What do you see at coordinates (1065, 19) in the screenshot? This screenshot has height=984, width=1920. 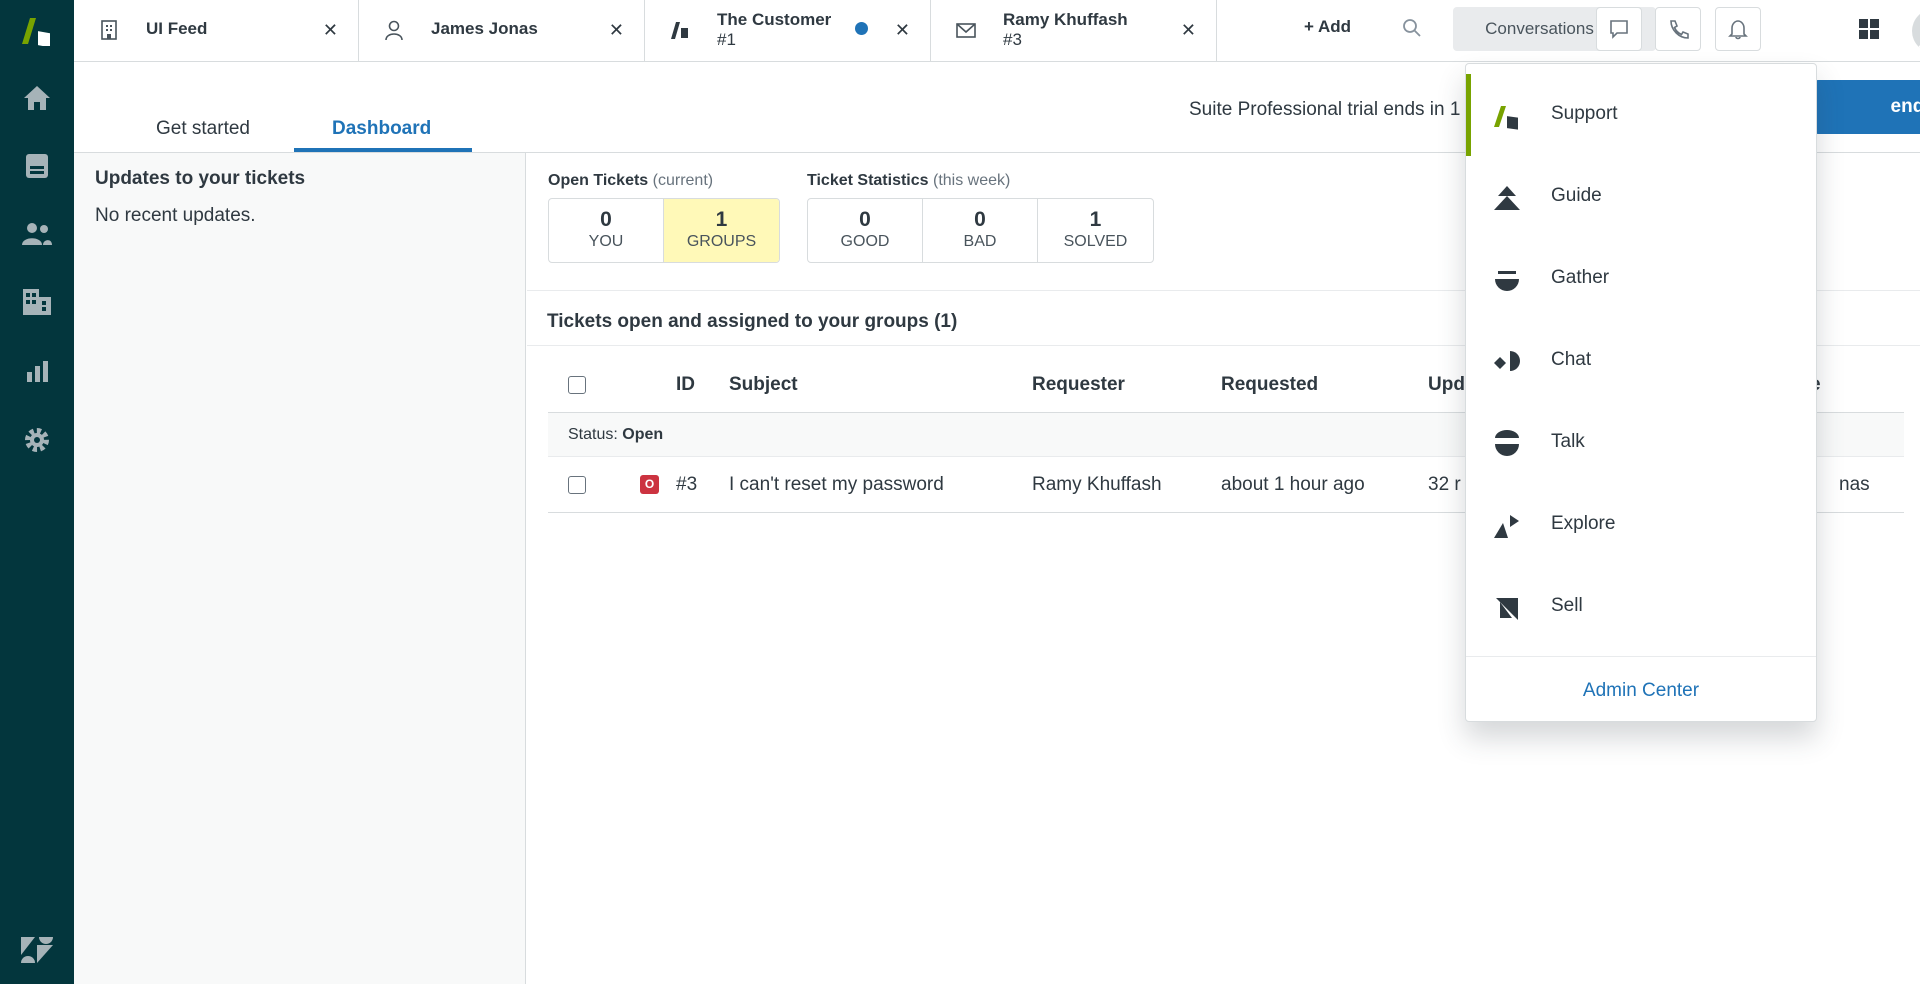 I see `tab-title: Ramy Khuffash` at bounding box center [1065, 19].